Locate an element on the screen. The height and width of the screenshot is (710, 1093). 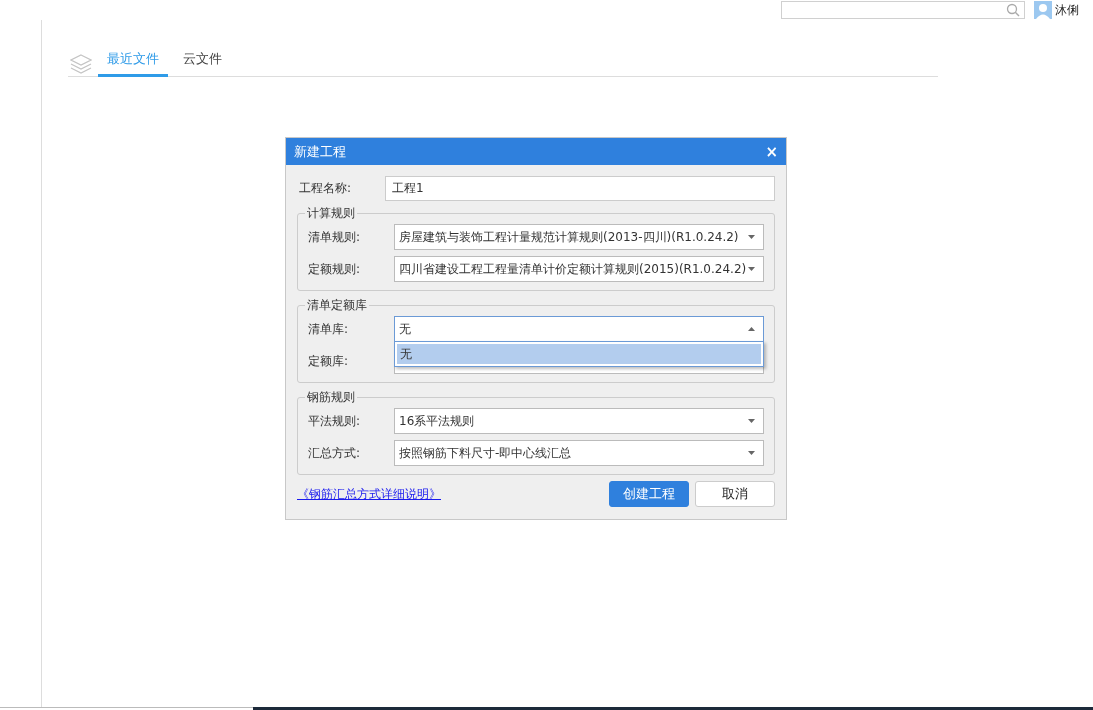
name-input: 工程1 is located at coordinates (580, 188).